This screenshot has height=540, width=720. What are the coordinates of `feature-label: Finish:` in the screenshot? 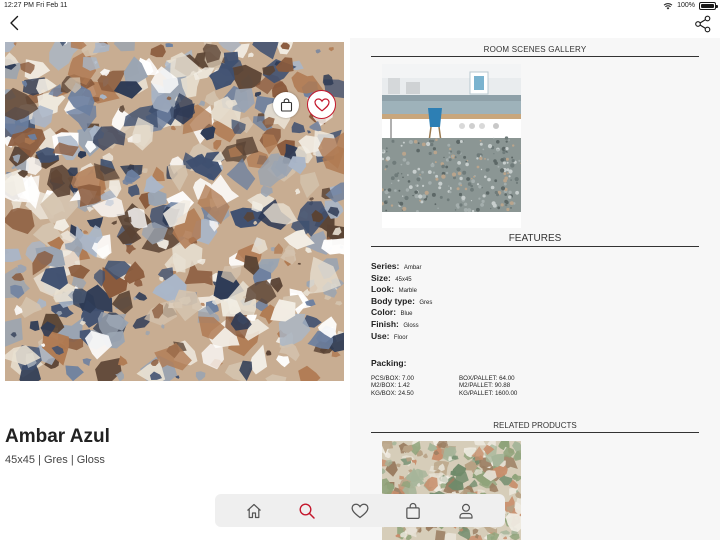 It's located at (385, 323).